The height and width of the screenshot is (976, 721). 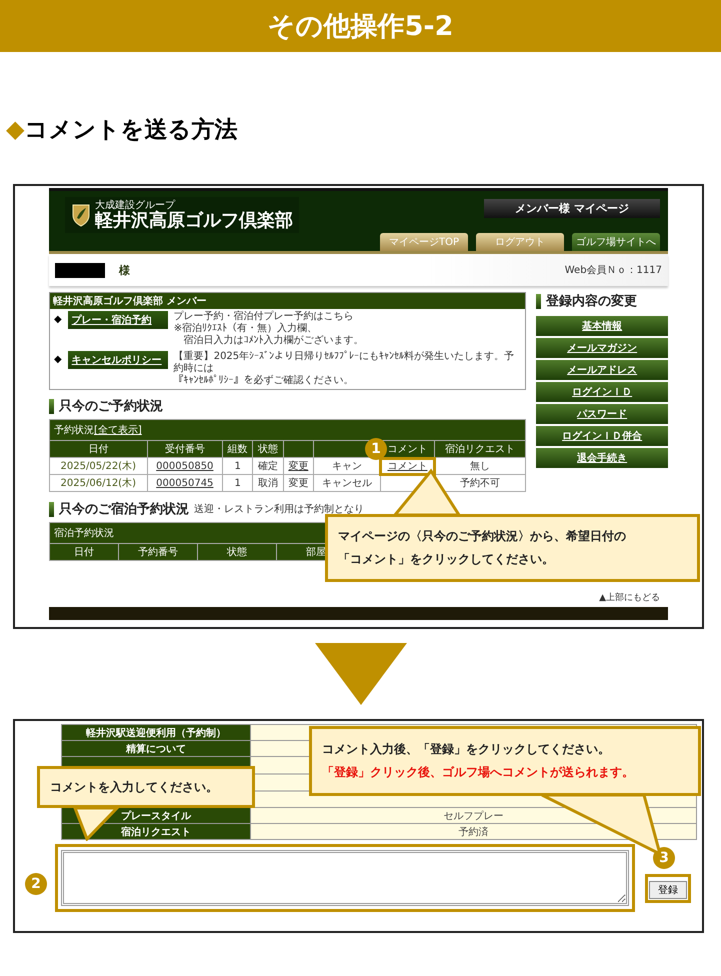 I want to click on group-name: 大成建設グループ, so click(x=135, y=205).